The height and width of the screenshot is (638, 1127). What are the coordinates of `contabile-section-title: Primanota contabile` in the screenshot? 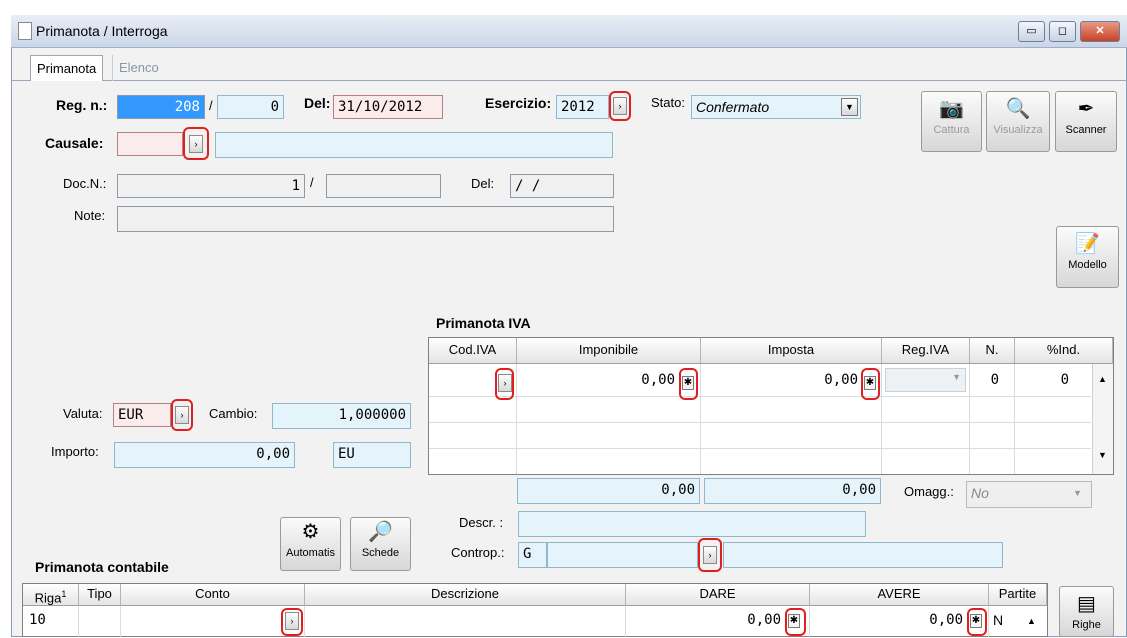 It's located at (102, 567).